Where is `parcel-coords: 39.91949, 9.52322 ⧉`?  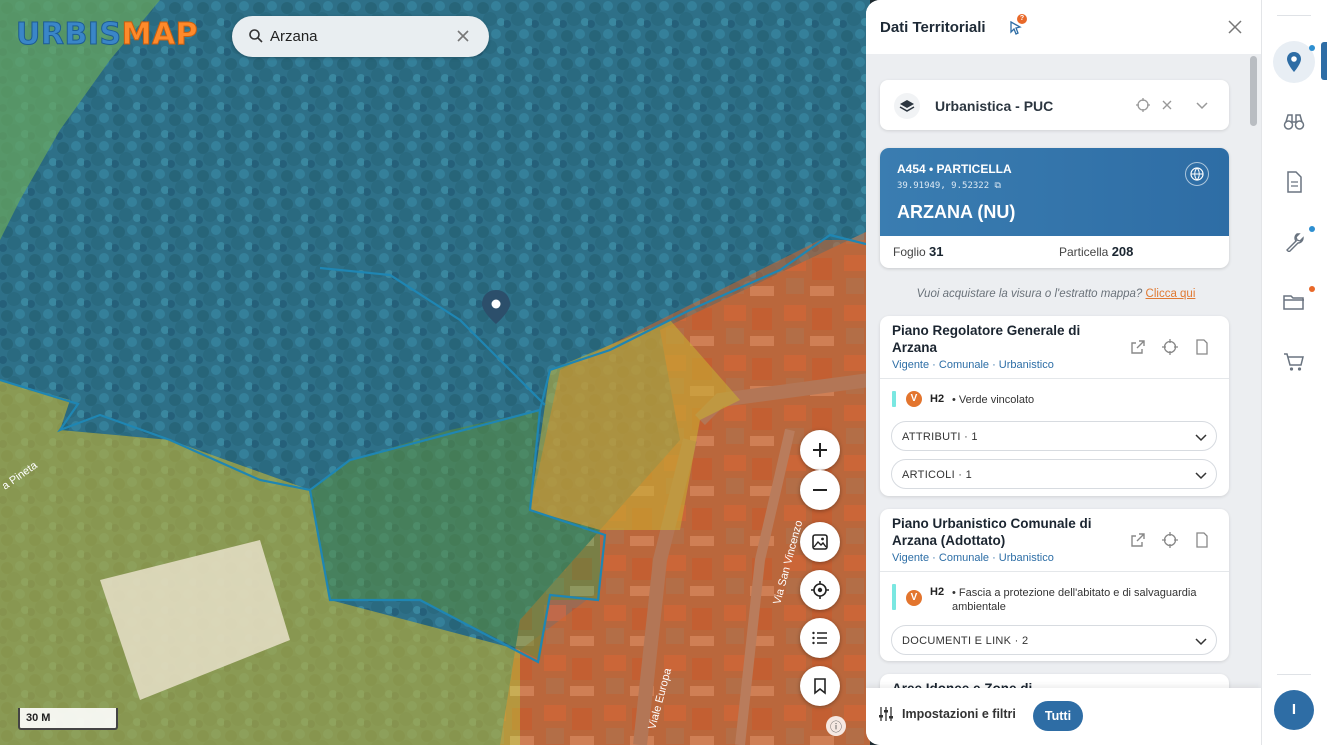
parcel-coords: 39.91949, 9.52322 ⧉ is located at coordinates (949, 186).